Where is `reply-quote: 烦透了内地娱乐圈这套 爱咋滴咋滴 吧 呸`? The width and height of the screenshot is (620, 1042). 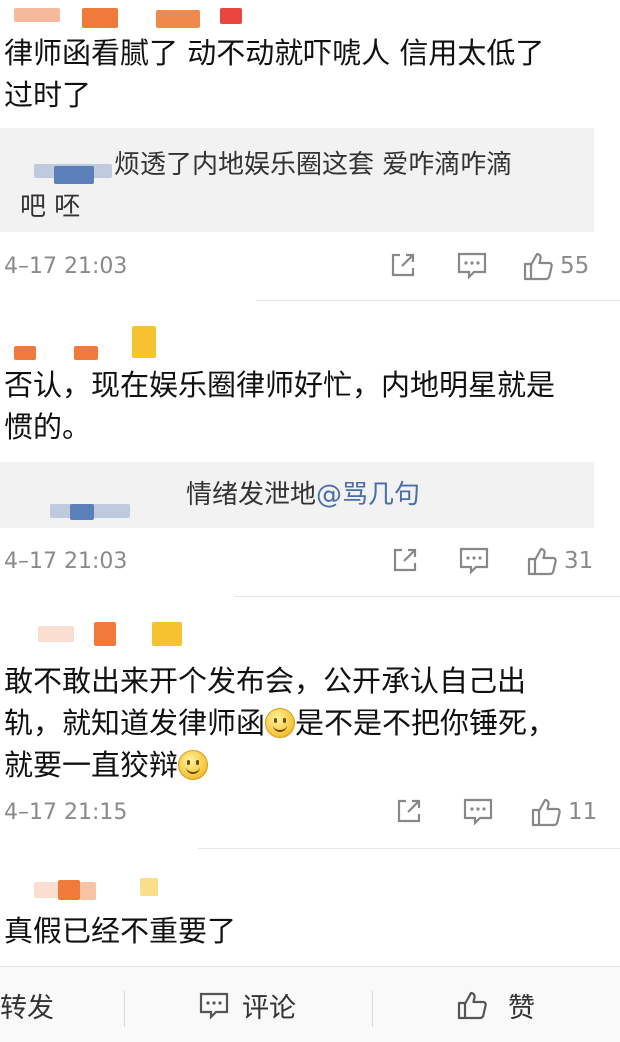 reply-quote: 烦透了内地娱乐圈这套 爱咋滴咋滴 吧 呸 is located at coordinates (297, 180).